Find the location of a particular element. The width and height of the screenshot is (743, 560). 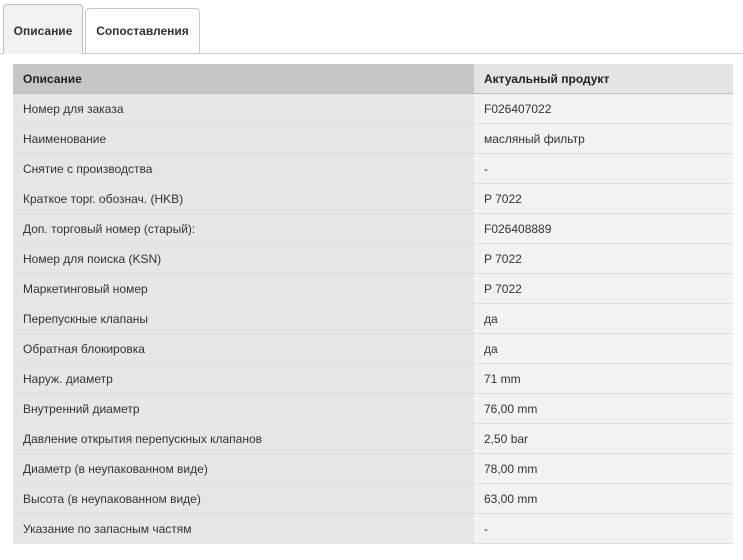

table-row: Наименование масляный фильтр is located at coordinates (373, 138).